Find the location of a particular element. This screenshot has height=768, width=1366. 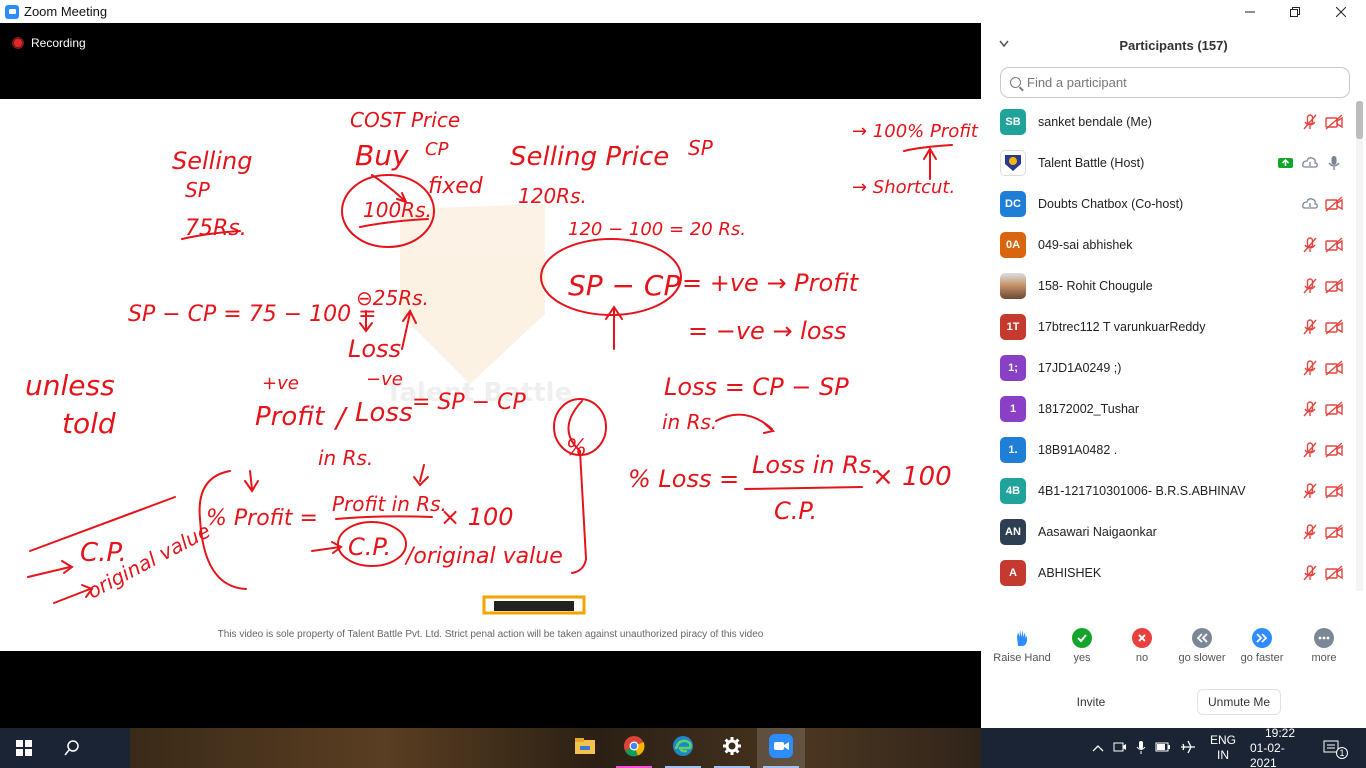

participant-name: 4B1-121710301006- B.R.S.ABHINAV is located at coordinates (1142, 490).